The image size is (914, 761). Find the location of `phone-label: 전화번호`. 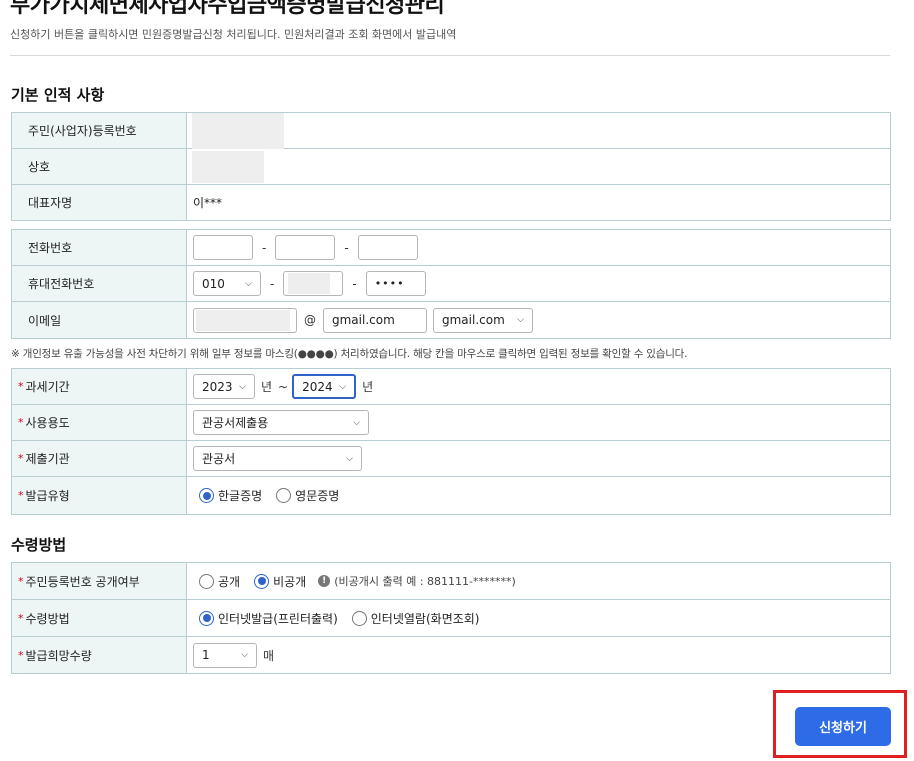

phone-label: 전화번호 is located at coordinates (99, 247).